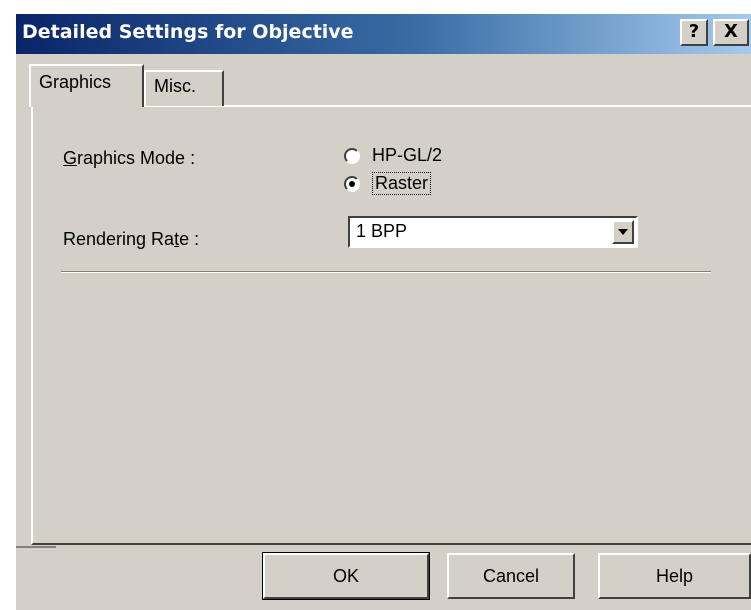 The image size is (751, 610). I want to click on rendering-rate-label-post: e :, so click(189, 239).